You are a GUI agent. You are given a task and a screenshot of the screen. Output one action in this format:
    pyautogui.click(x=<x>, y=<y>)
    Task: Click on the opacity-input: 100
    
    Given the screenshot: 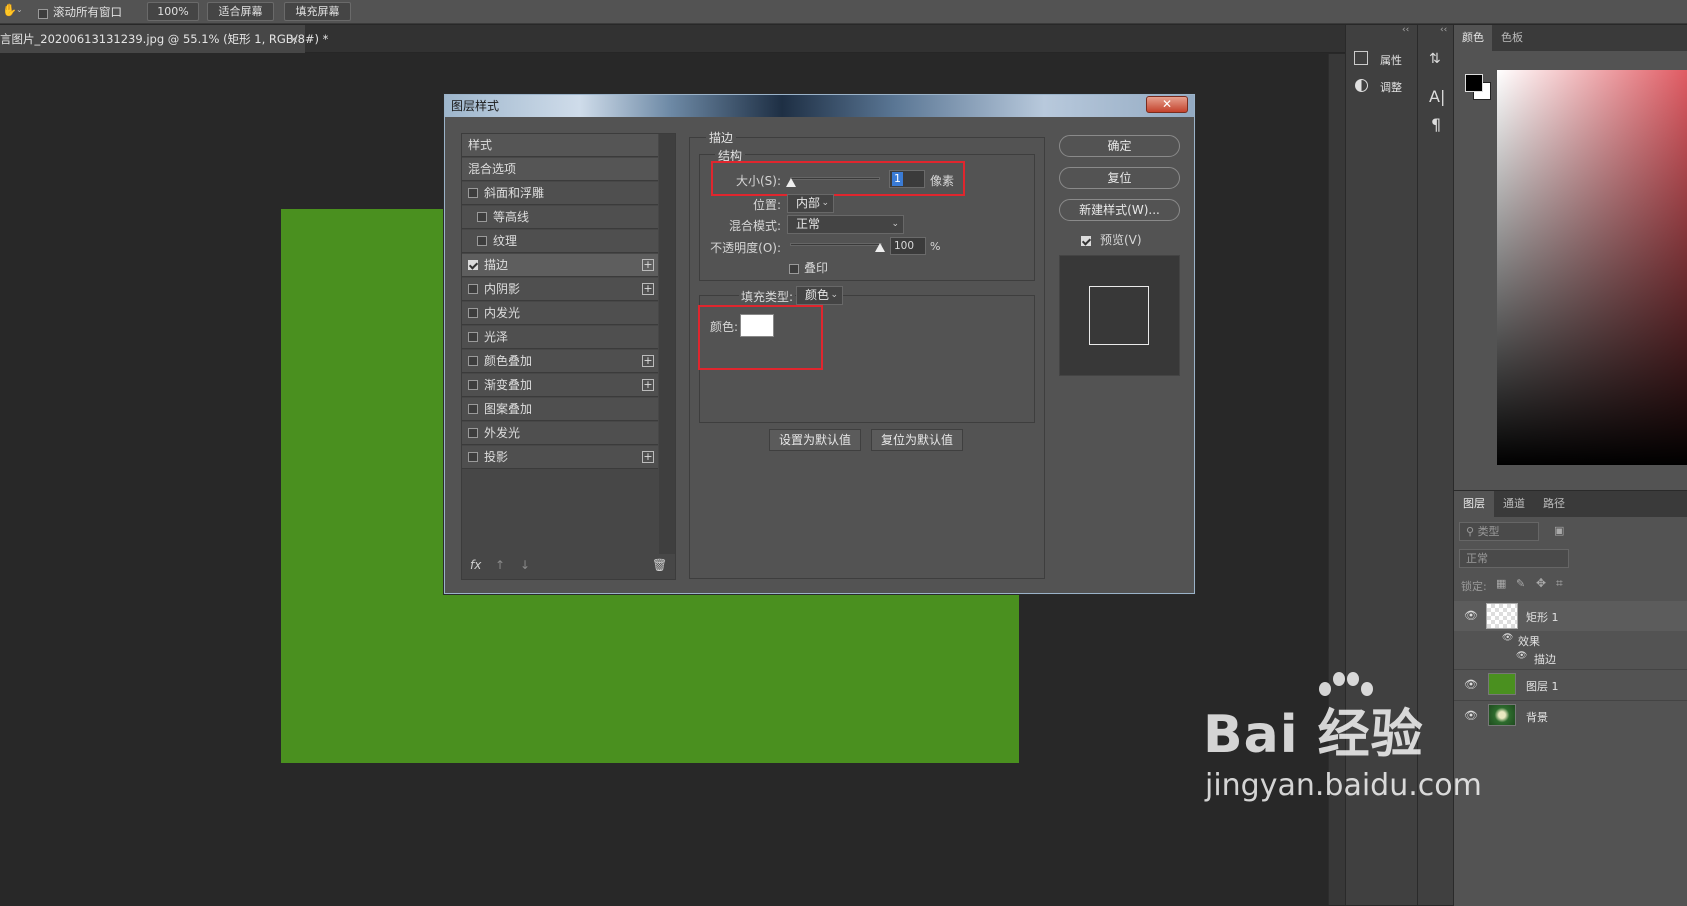 What is the action you would take?
    pyautogui.click(x=908, y=246)
    